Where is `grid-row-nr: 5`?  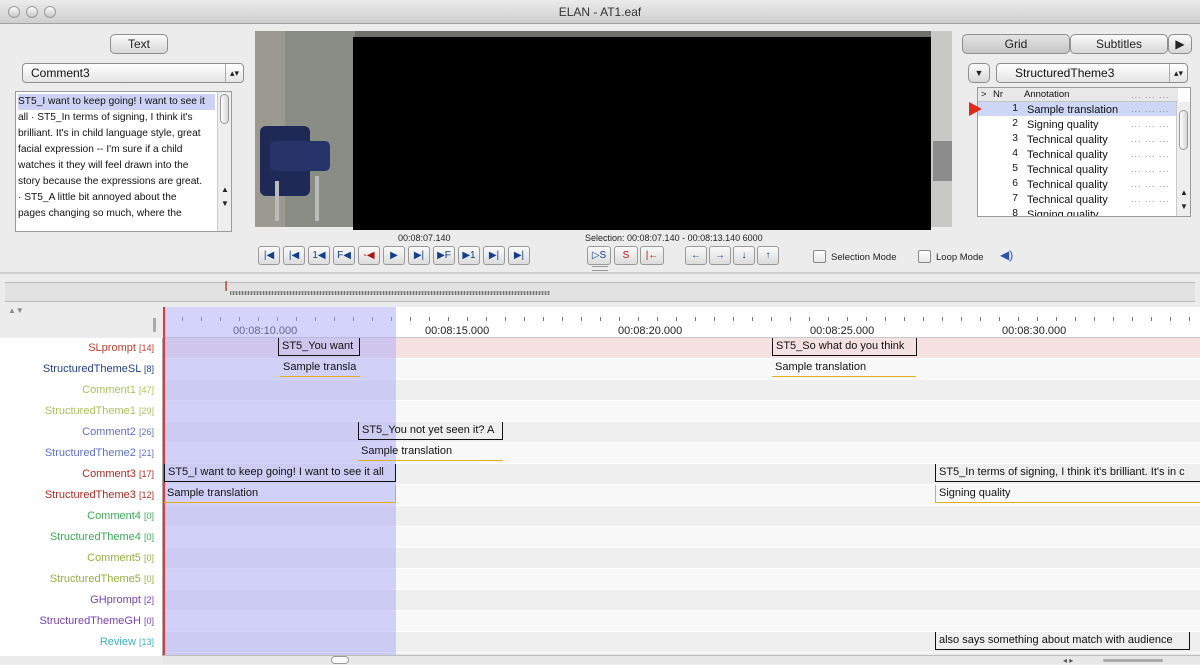
grid-row-nr: 5 is located at coordinates (1015, 168).